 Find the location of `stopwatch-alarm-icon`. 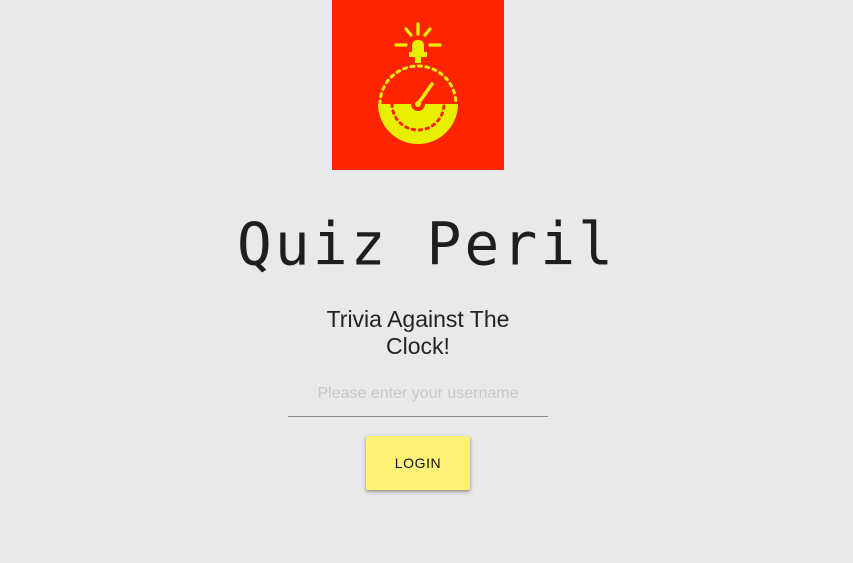

stopwatch-alarm-icon is located at coordinates (418, 83).